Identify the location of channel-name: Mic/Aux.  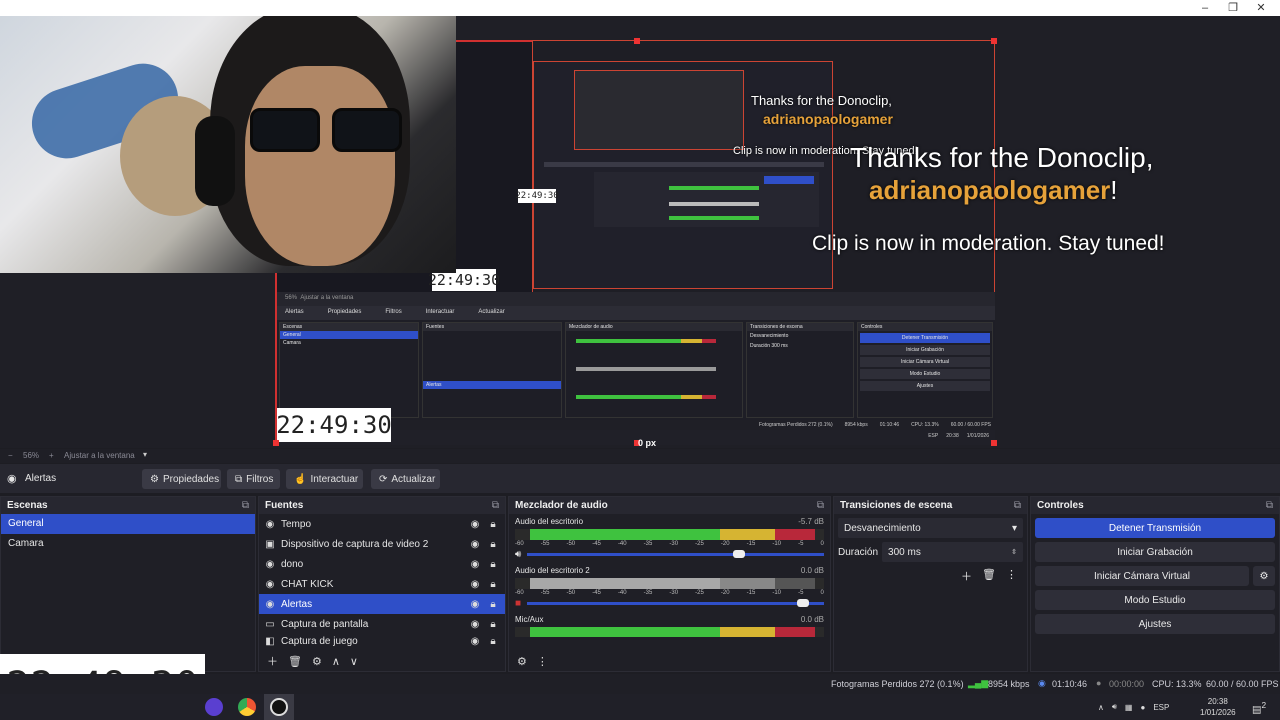
(529, 619).